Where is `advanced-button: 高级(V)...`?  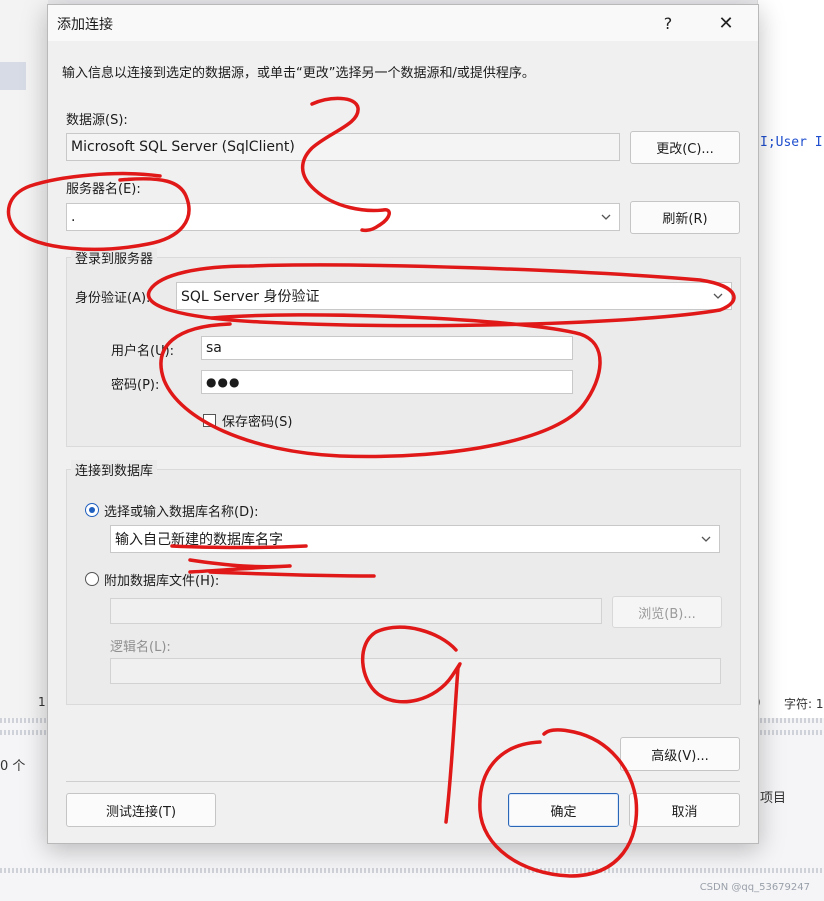
advanced-button: 高级(V)... is located at coordinates (680, 754).